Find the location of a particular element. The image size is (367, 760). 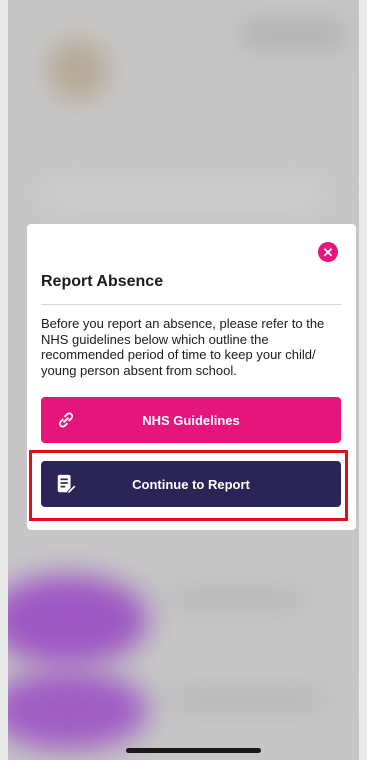

home-indicator is located at coordinates (193, 750).